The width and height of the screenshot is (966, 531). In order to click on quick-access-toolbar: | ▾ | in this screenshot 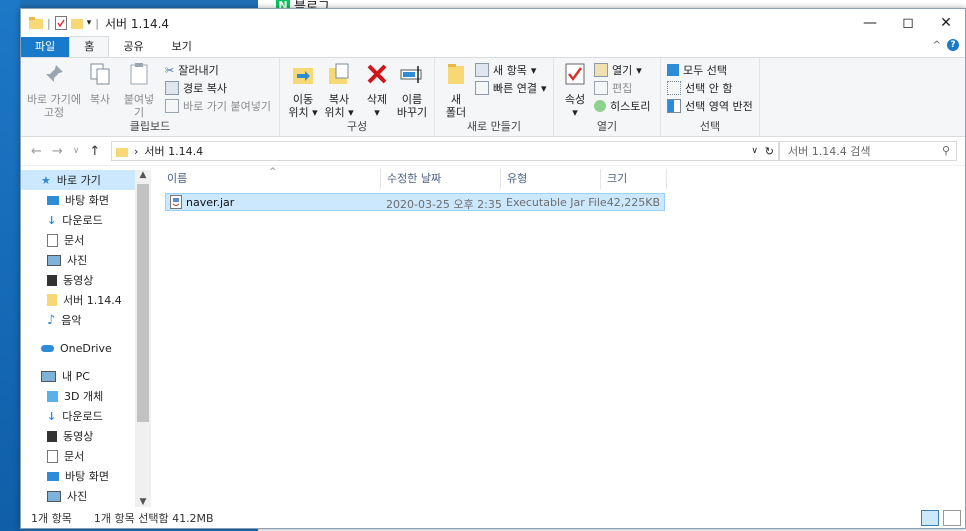, I will do `click(60, 23)`.